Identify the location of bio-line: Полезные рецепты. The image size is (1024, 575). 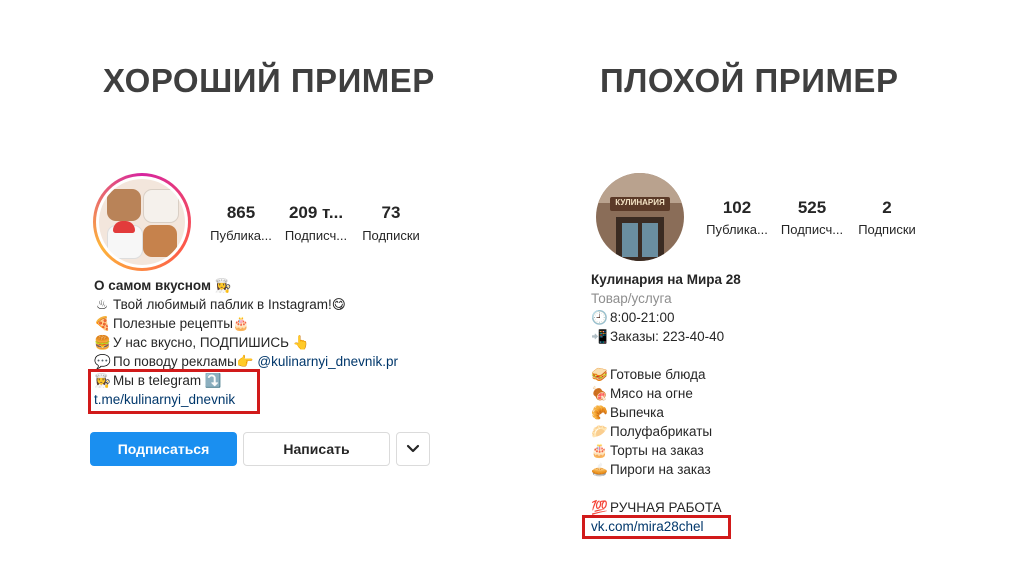
(173, 323).